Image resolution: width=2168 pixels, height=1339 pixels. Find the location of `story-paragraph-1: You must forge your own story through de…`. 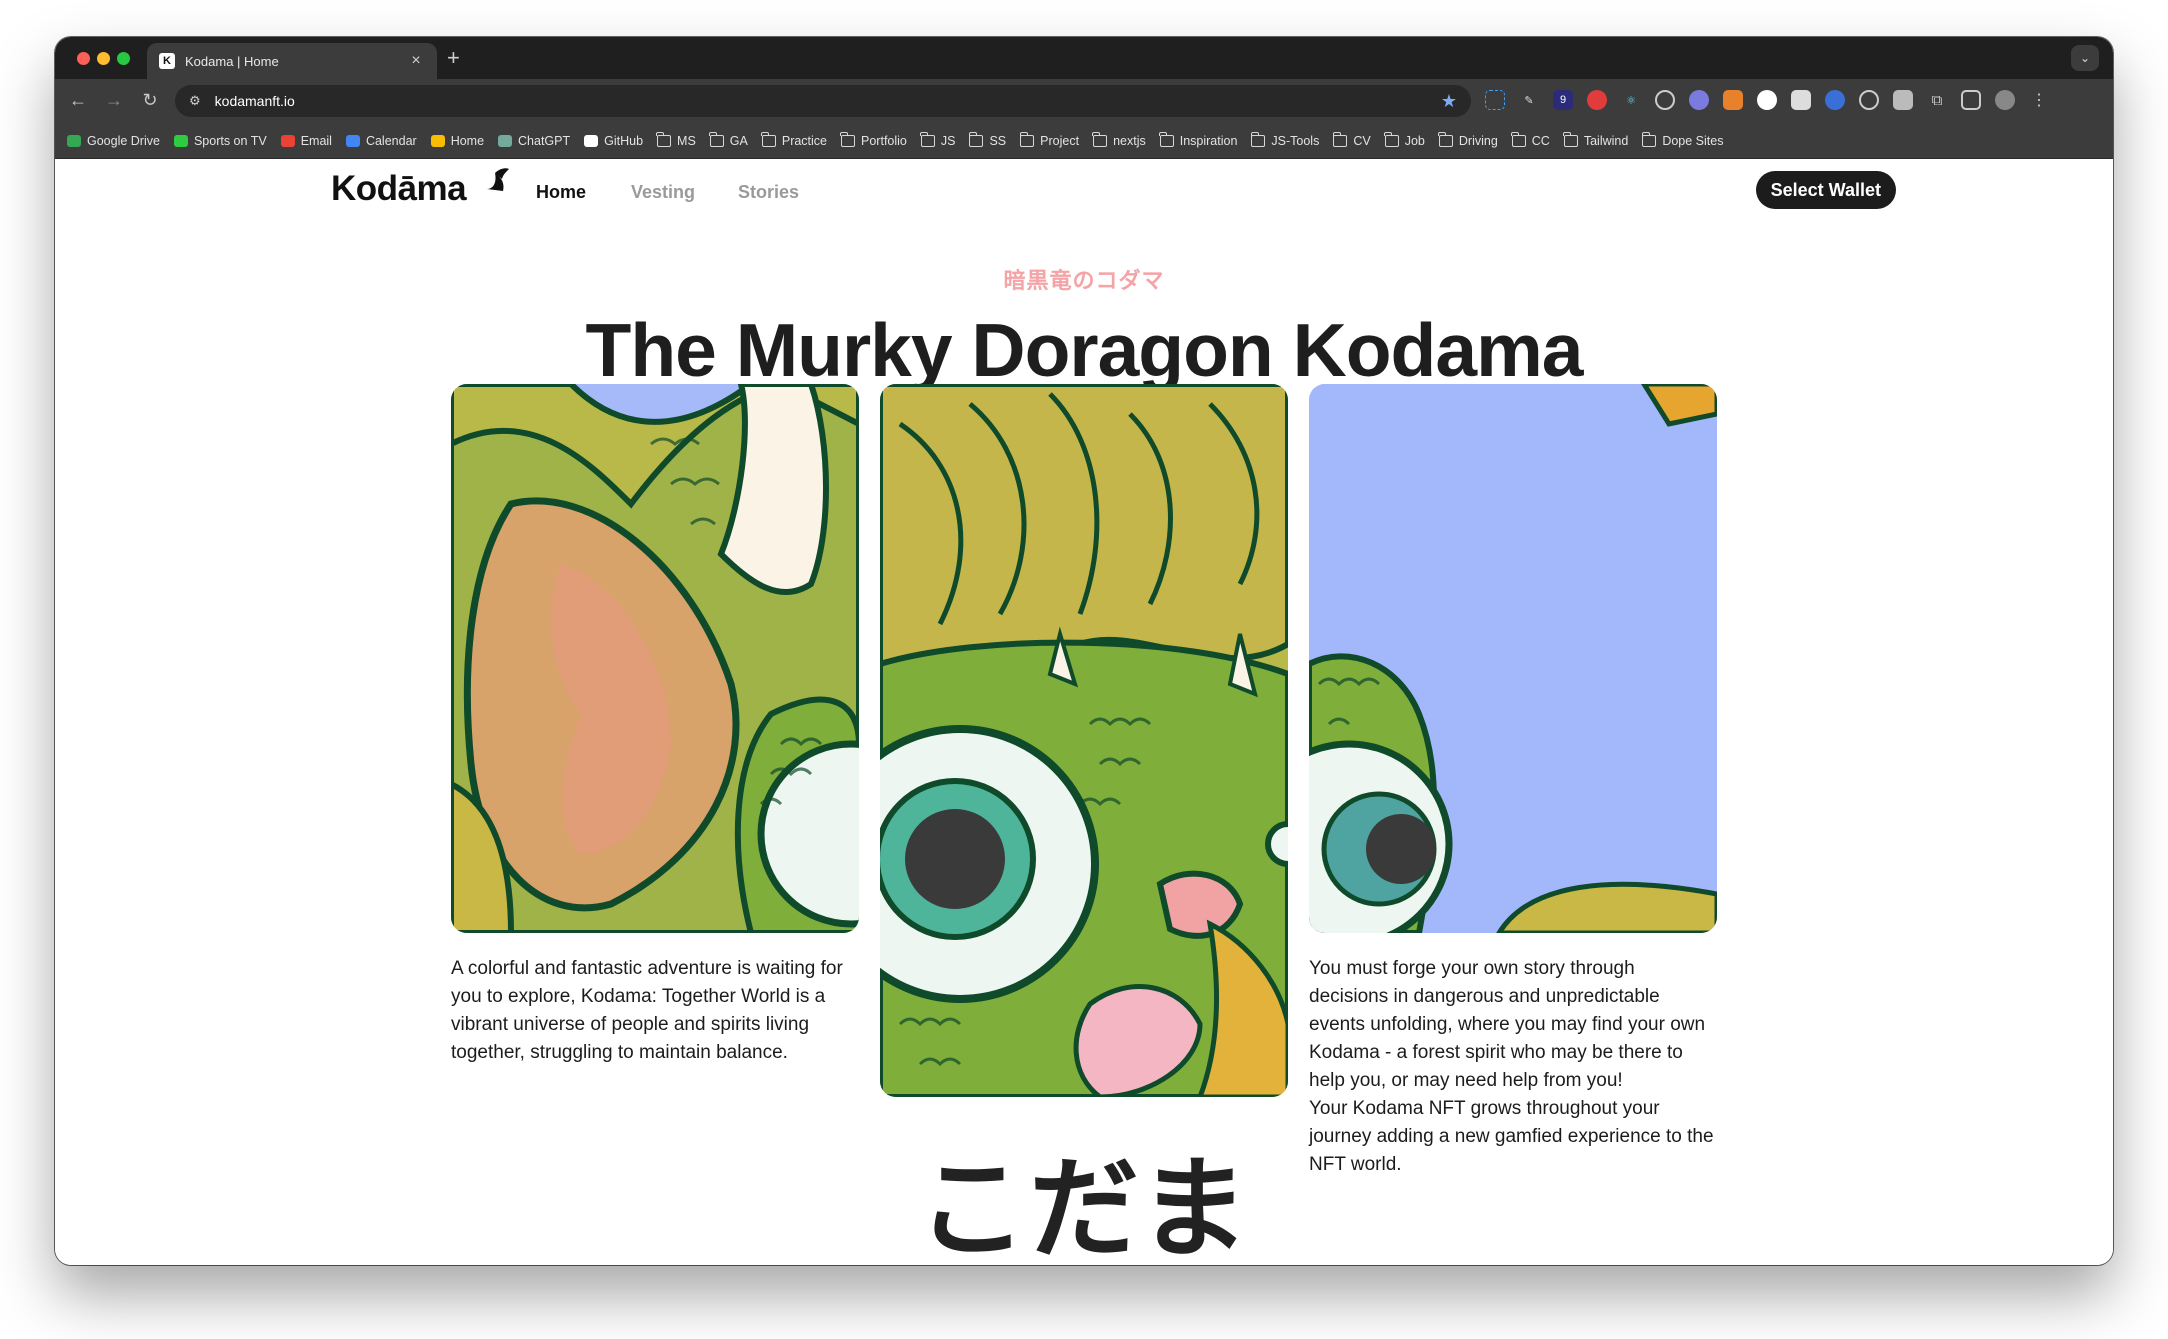

story-paragraph-1: You must forge your own story through de… is located at coordinates (1507, 1024).